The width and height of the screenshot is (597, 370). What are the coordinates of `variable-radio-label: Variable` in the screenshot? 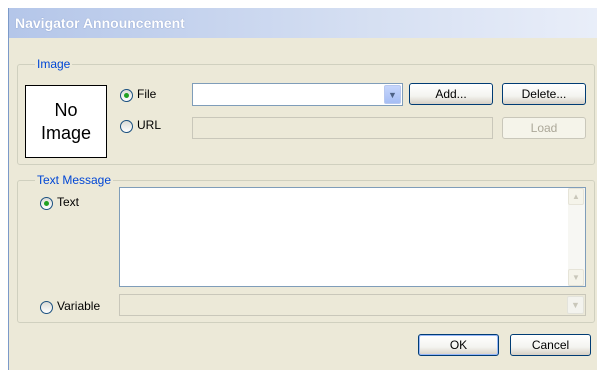 It's located at (78, 306).